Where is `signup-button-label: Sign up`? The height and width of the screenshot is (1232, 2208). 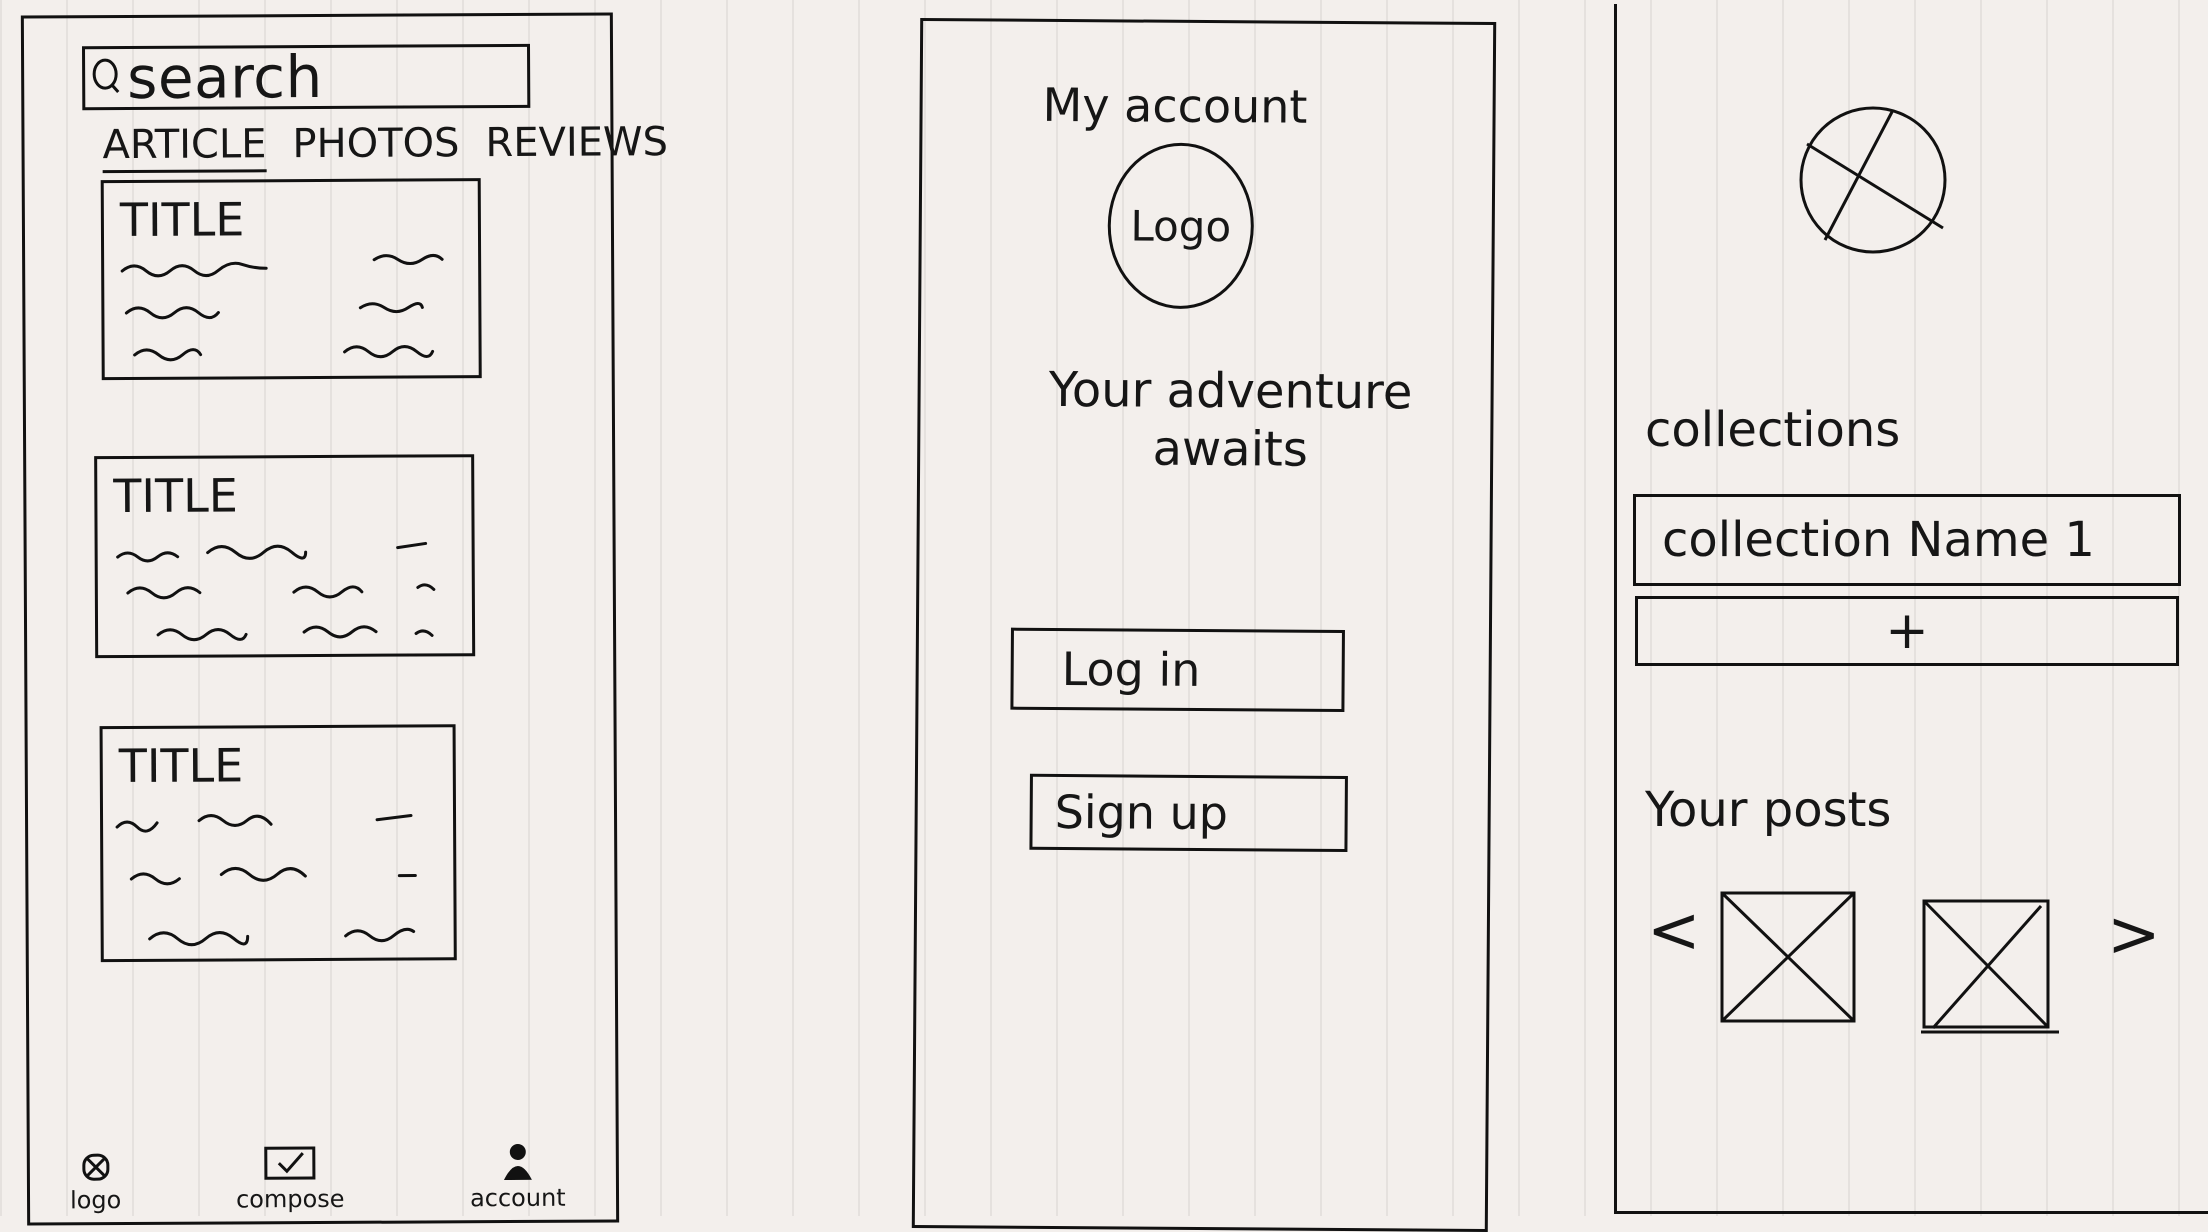
signup-button-label: Sign up is located at coordinates (1141, 812).